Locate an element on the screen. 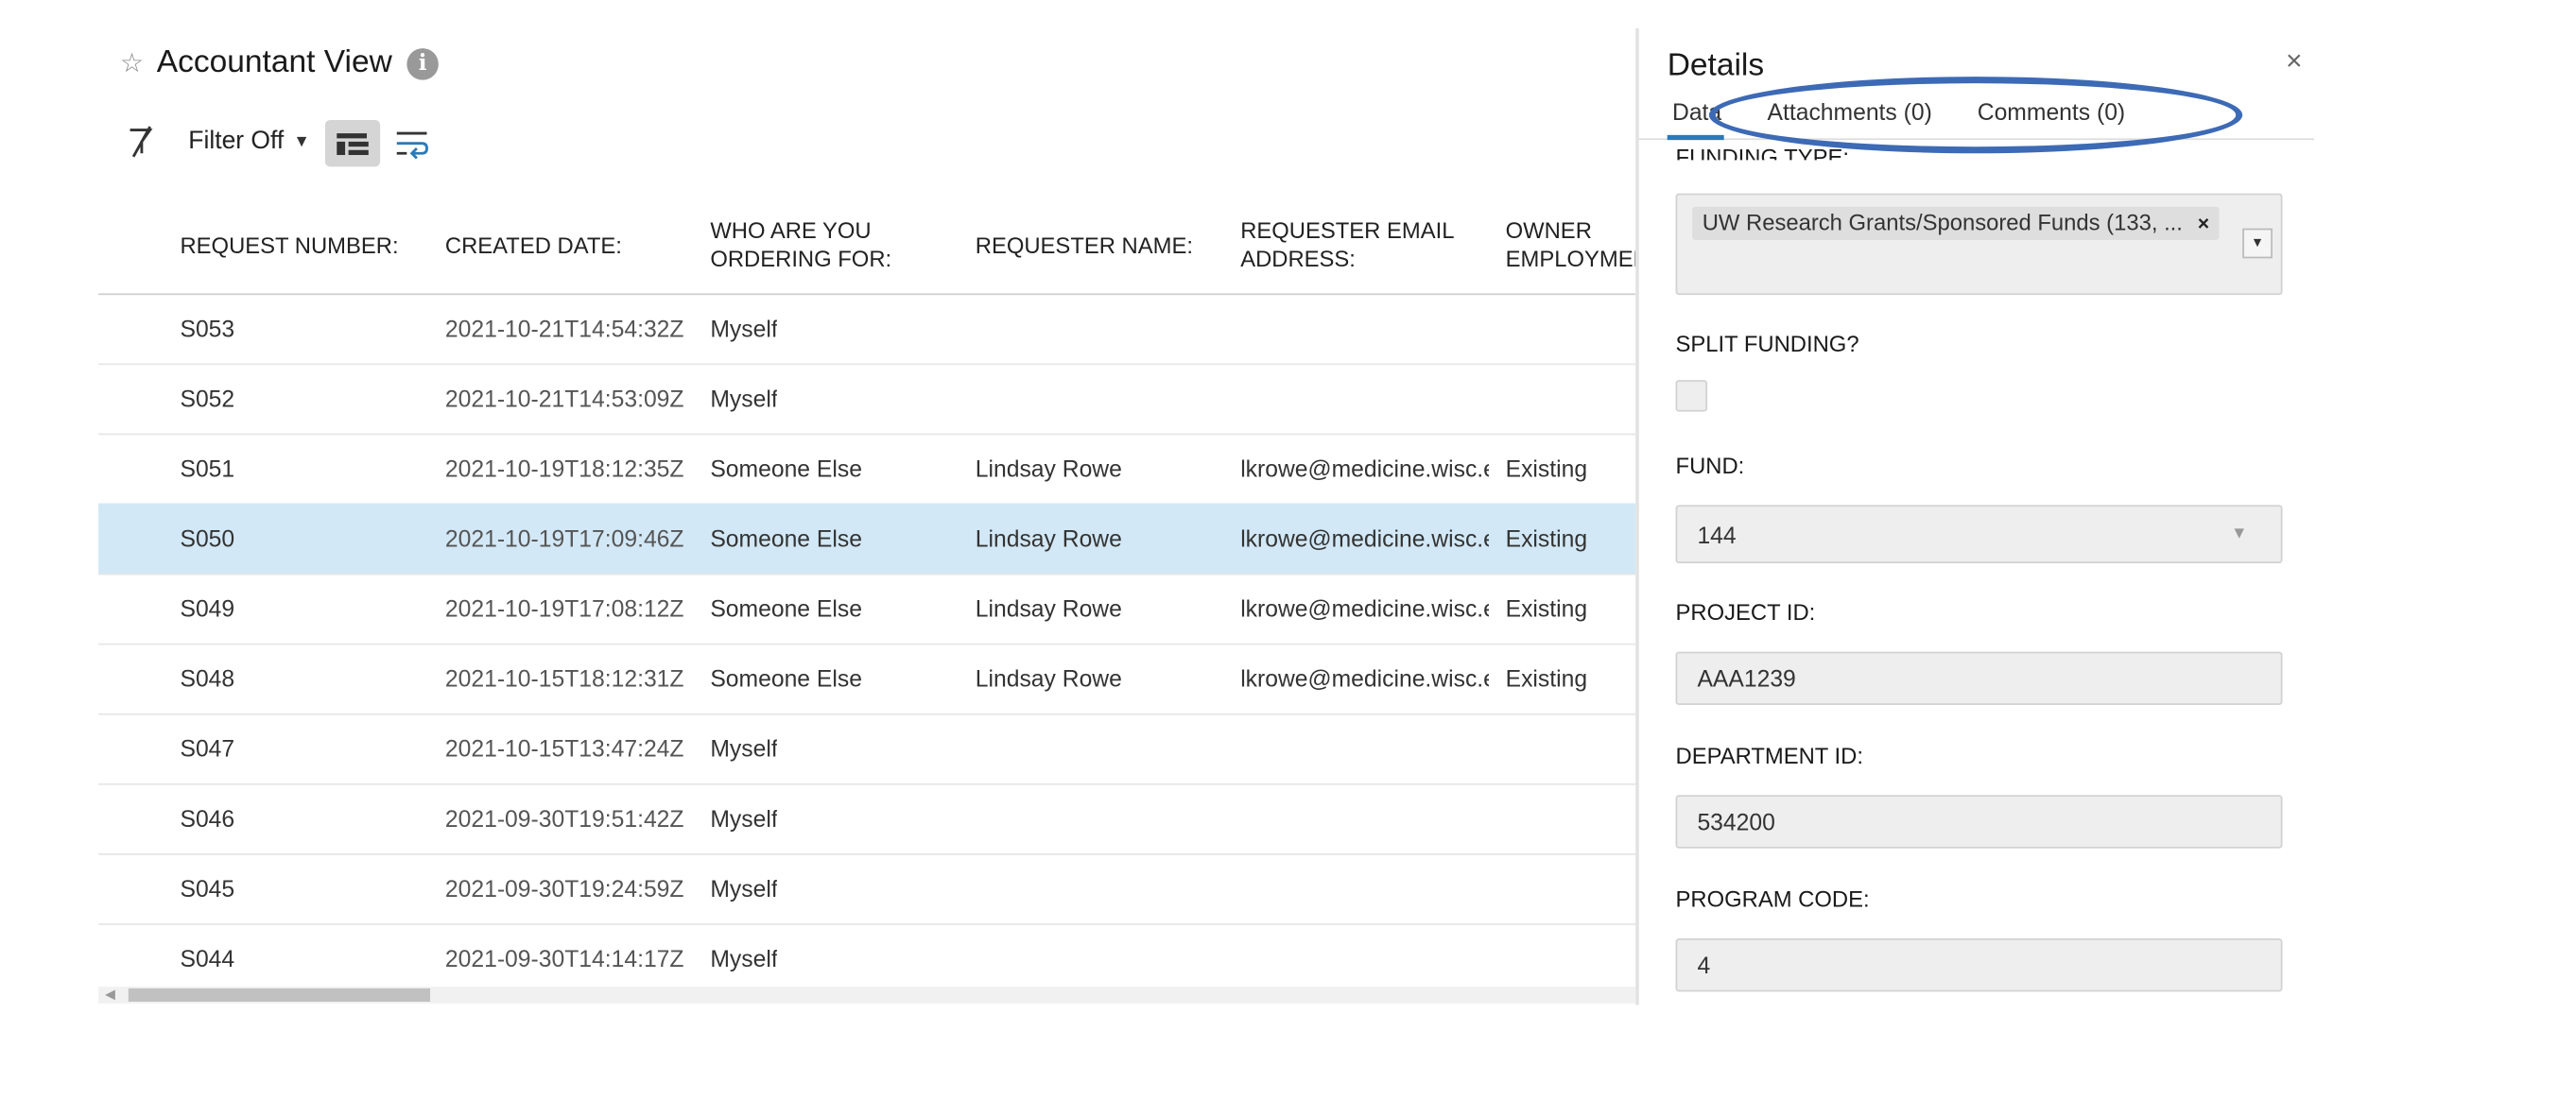 This screenshot has width=2576, height=1100. split-funding-label: SPLIT FUNDING? is located at coordinates (1767, 344).